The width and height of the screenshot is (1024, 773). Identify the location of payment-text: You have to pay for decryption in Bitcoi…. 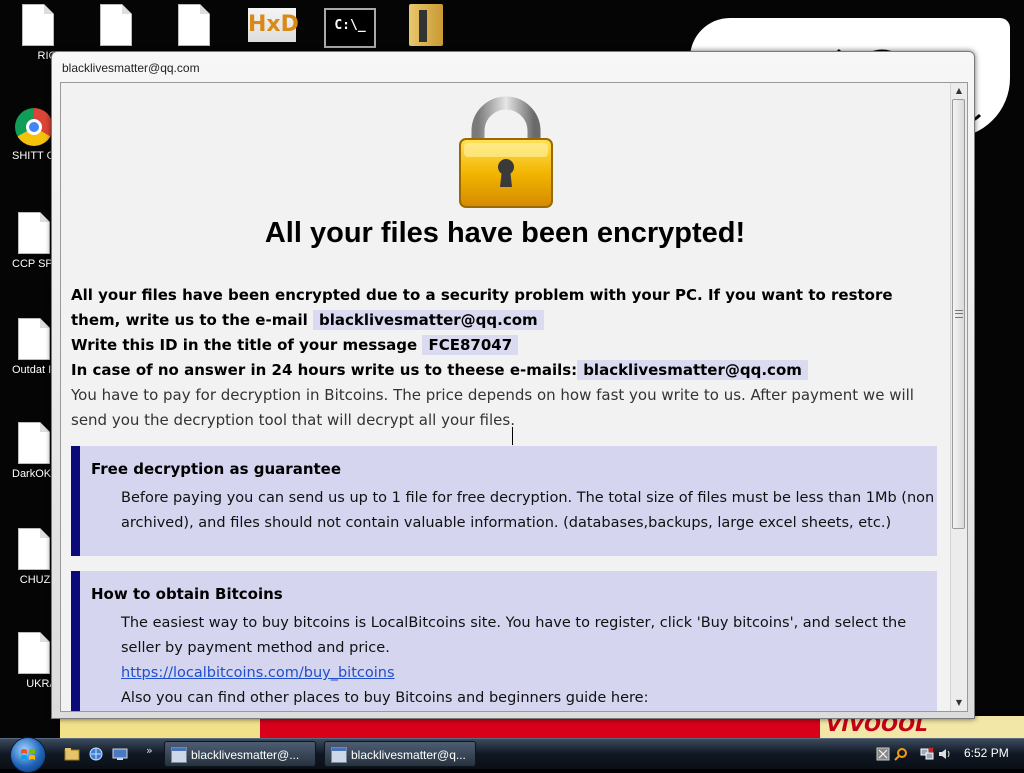
(492, 407).